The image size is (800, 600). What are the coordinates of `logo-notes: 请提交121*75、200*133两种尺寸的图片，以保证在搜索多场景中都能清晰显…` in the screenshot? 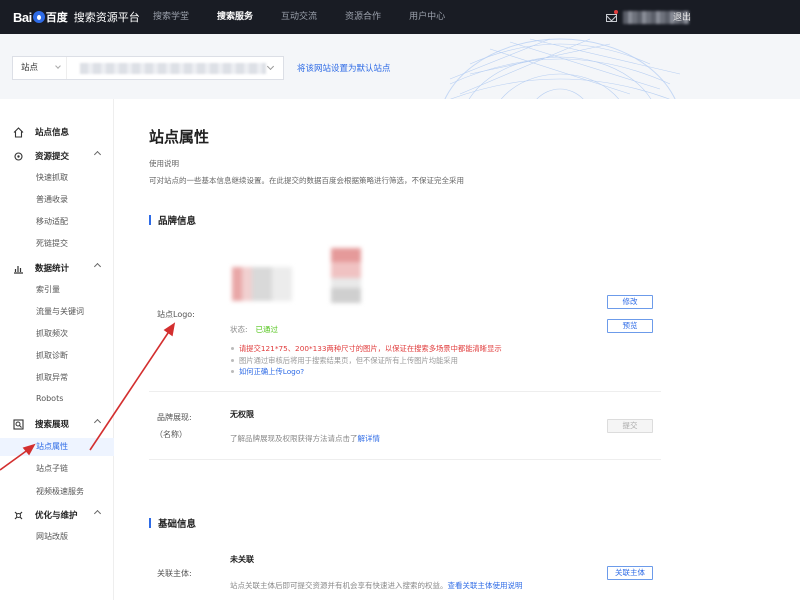 It's located at (366, 360).